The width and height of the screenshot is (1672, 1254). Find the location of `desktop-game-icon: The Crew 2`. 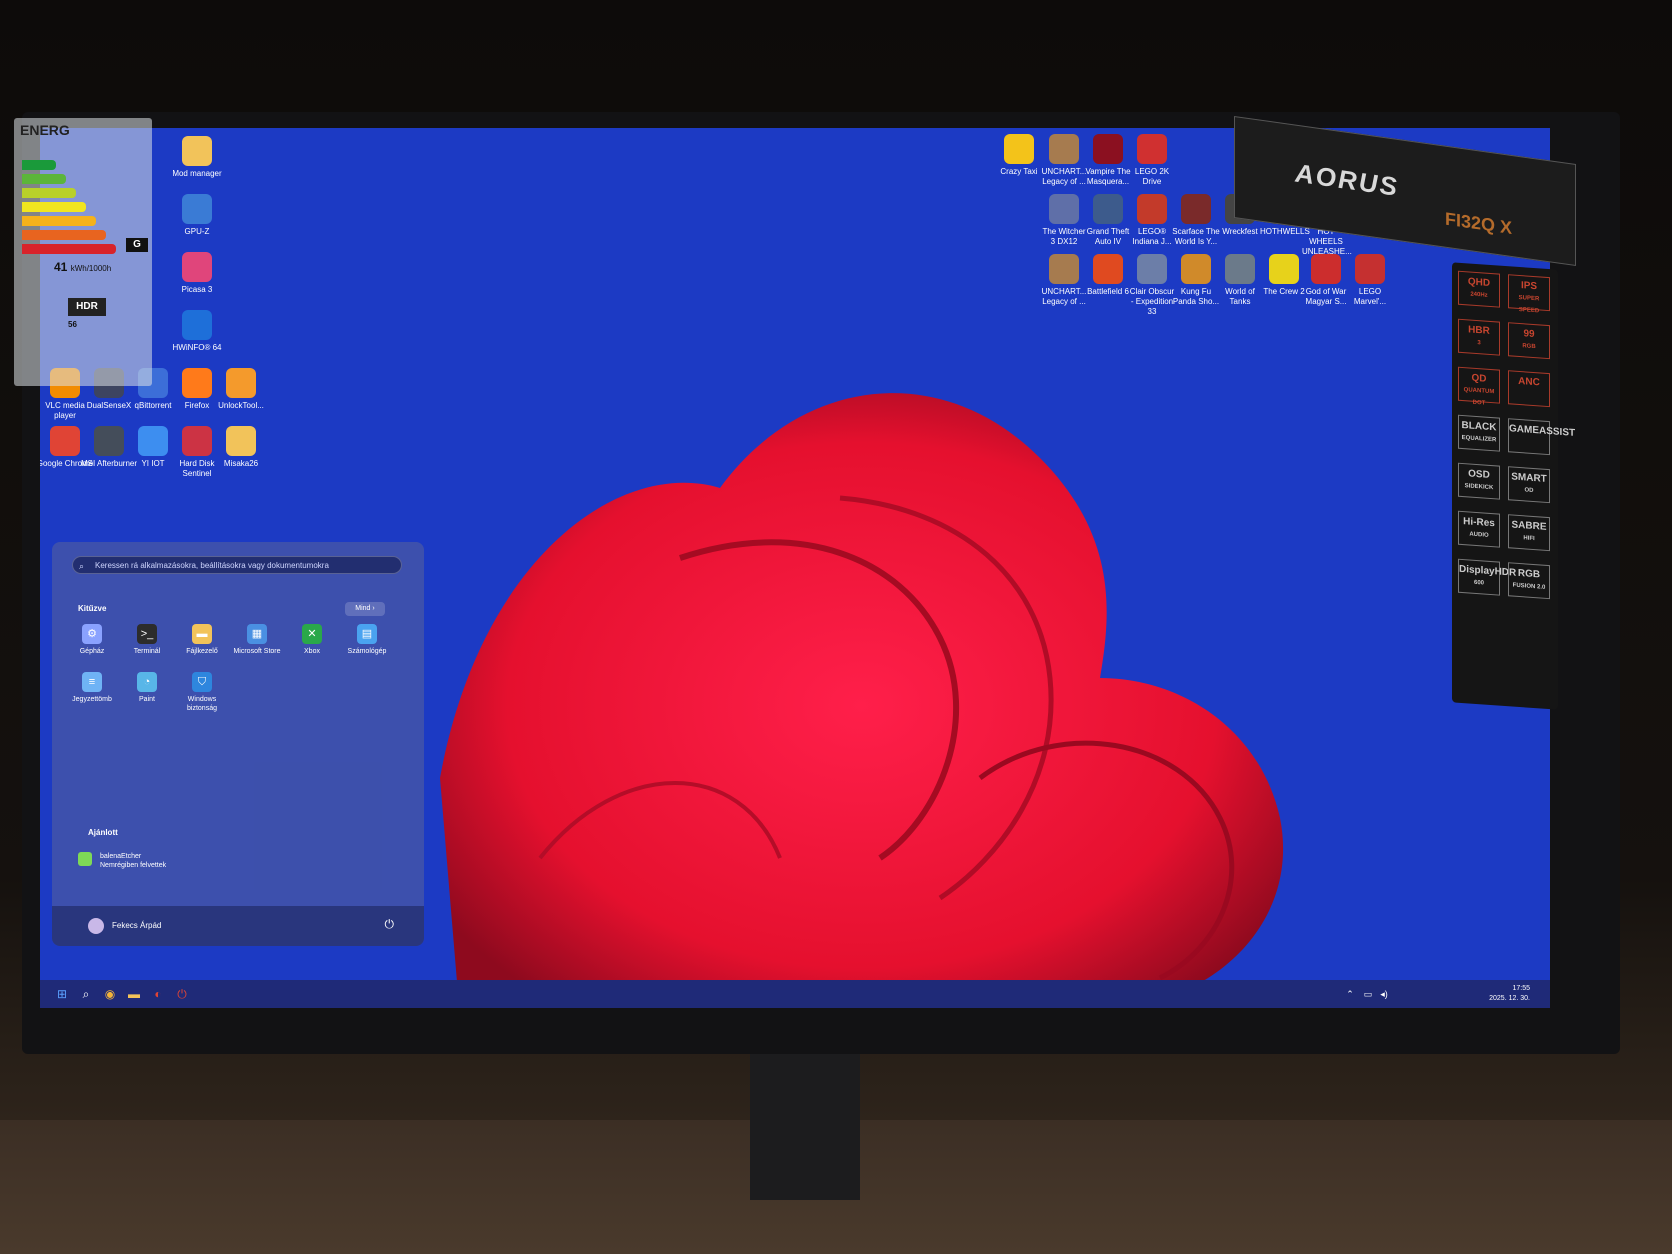

desktop-game-icon: The Crew 2 is located at coordinates (1284, 275).